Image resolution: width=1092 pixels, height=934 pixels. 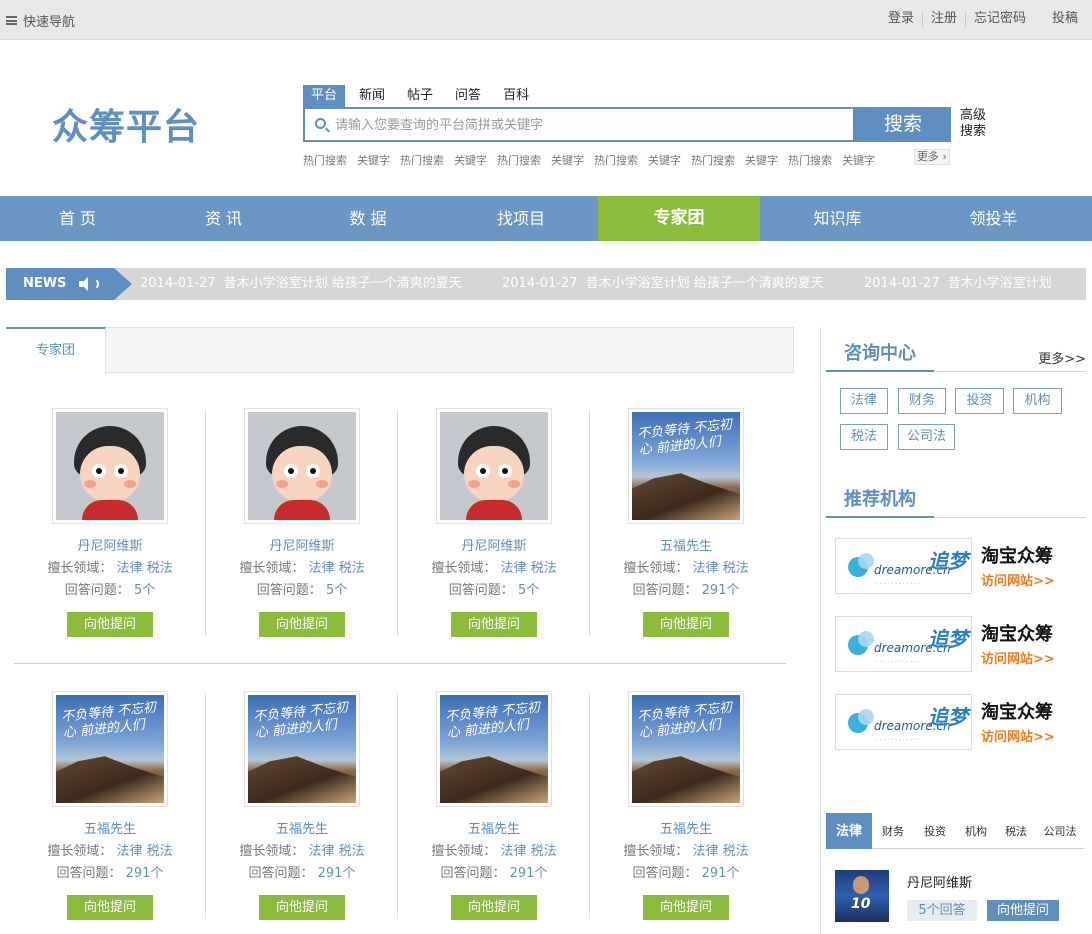 I want to click on tab-tax-law: 税法, so click(x=1016, y=831).